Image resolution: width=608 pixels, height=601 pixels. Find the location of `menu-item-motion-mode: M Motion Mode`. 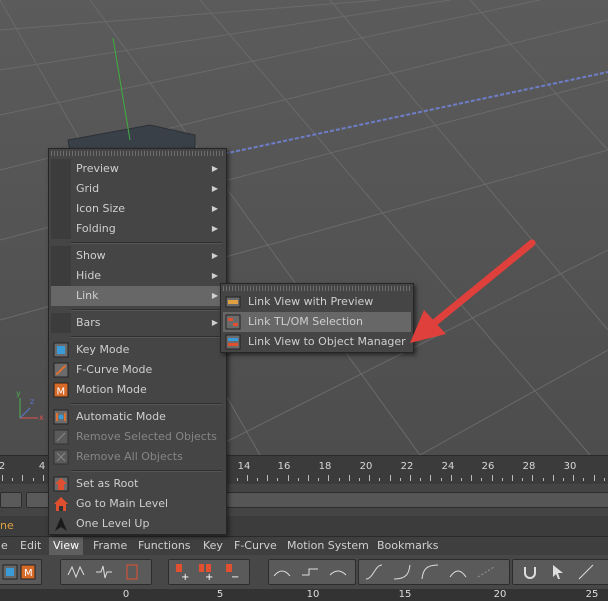

menu-item-motion-mode: M Motion Mode is located at coordinates (137, 390).